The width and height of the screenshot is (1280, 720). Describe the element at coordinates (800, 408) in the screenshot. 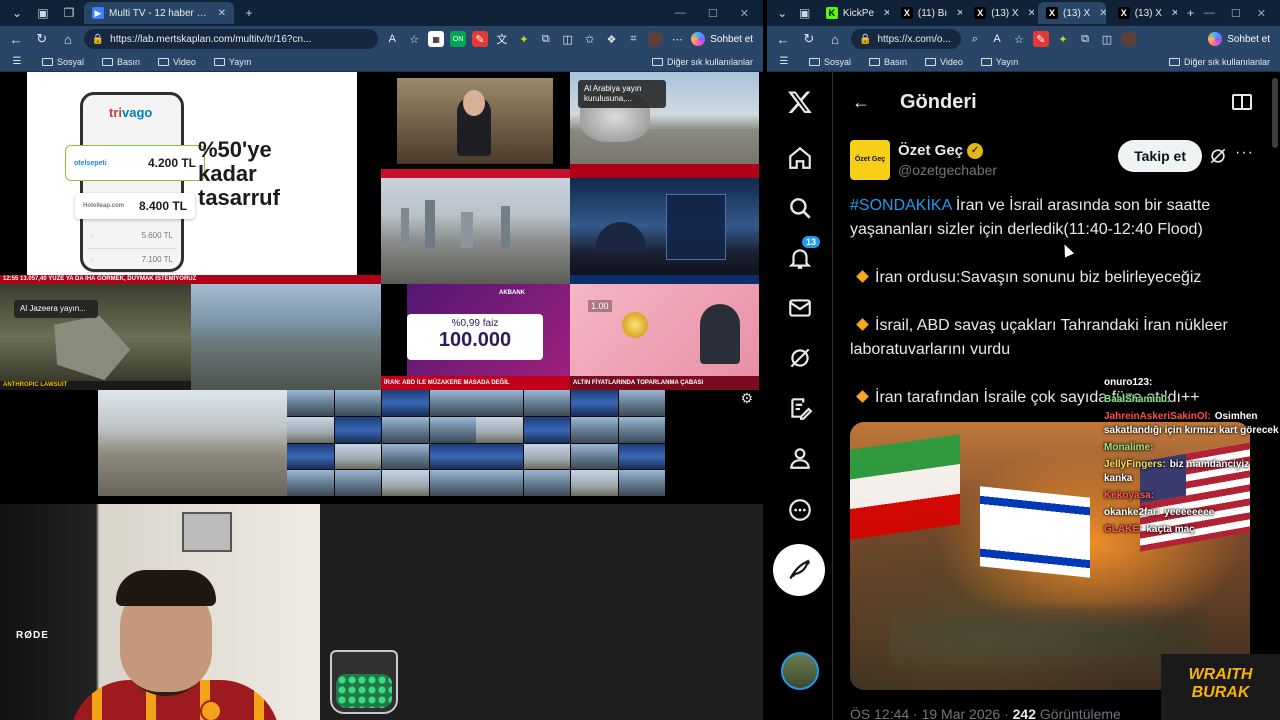

I see `communities-edit-icon` at that location.